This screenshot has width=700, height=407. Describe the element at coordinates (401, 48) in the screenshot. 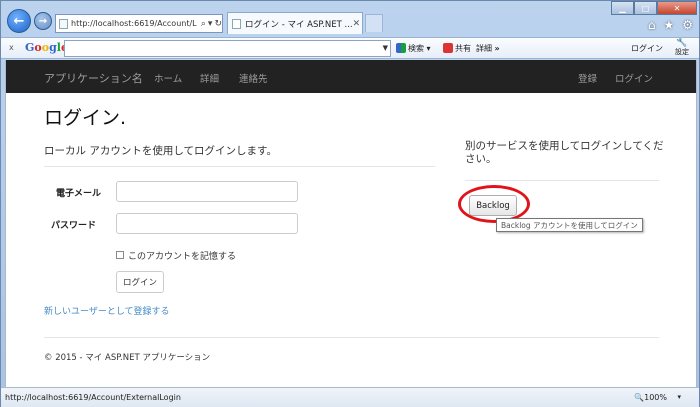

I see `google-search-icon` at that location.